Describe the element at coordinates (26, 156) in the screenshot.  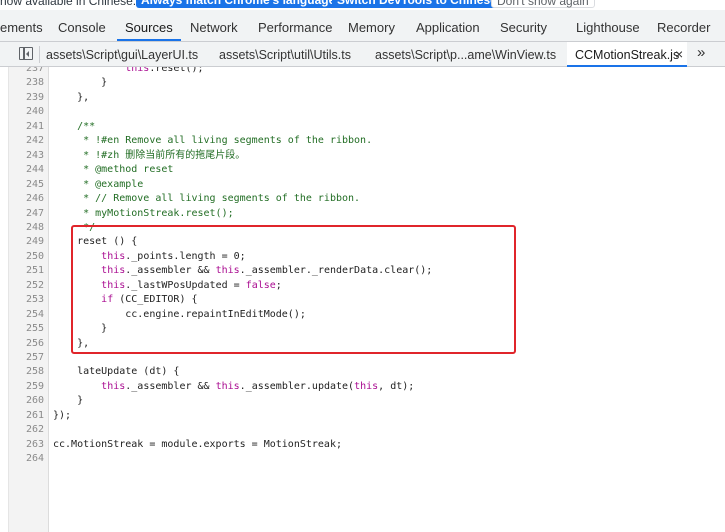
I see `line-number: 243` at that location.